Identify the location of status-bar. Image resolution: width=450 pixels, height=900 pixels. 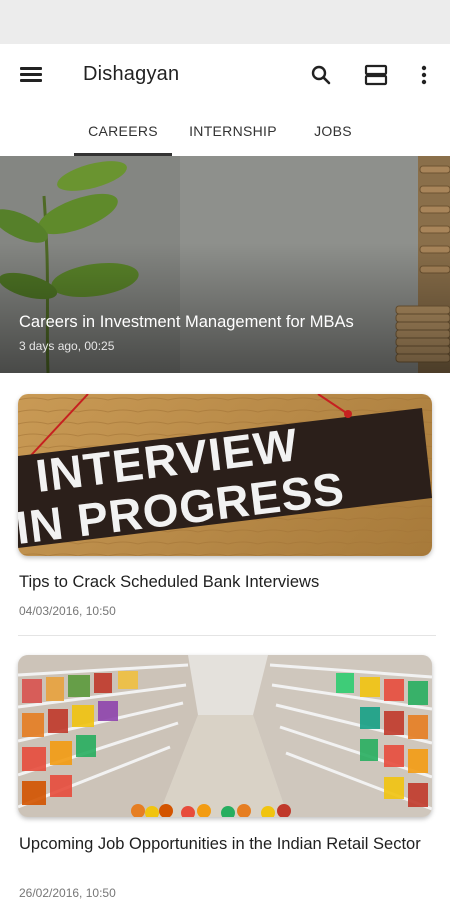
(225, 22).